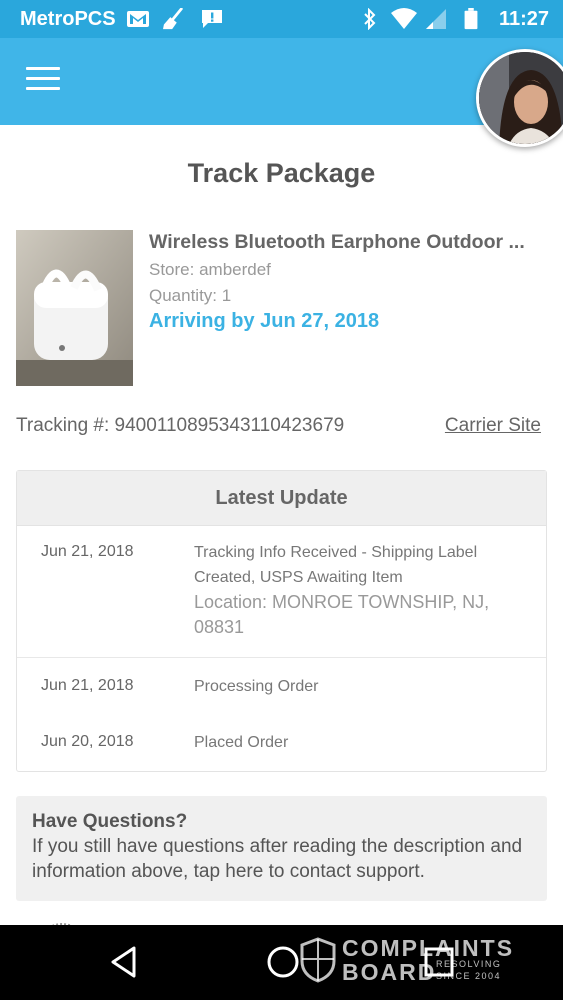 The image size is (563, 1000). What do you see at coordinates (469, 976) in the screenshot?
I see `watermark-tagline-2: SINCE 2004` at bounding box center [469, 976].